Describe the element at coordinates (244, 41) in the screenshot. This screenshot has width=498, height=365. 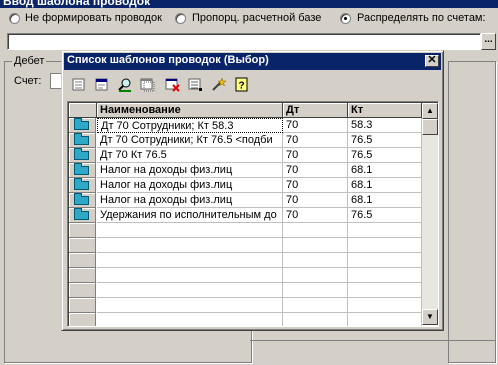
I see `accounts-input` at that location.